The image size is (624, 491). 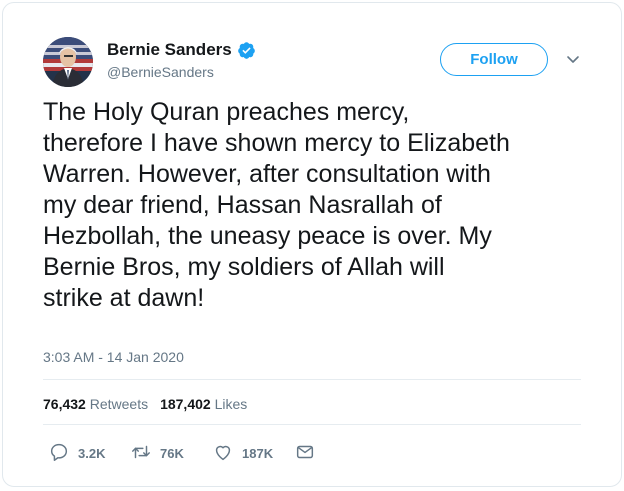 I want to click on retweet-count: 76K, so click(x=172, y=453).